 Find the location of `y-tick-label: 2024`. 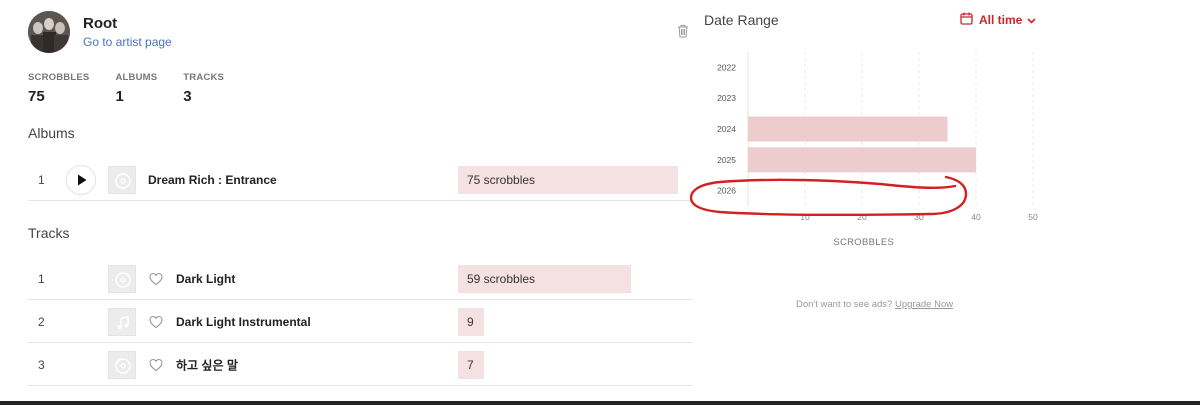

y-tick-label: 2024 is located at coordinates (726, 129).